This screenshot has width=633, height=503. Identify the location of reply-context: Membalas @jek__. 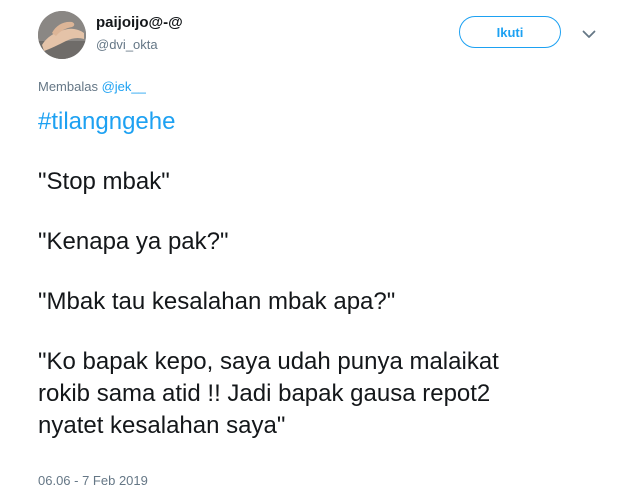
(92, 86).